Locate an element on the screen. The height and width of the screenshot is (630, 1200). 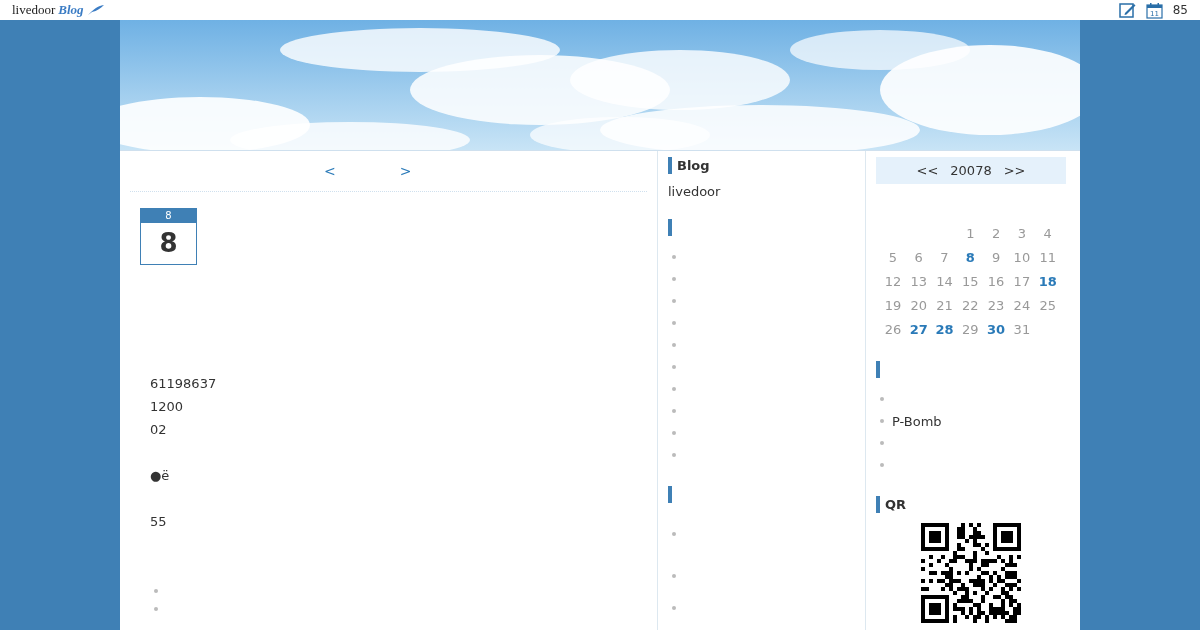
calendar-day: 6 is located at coordinates (918, 257).